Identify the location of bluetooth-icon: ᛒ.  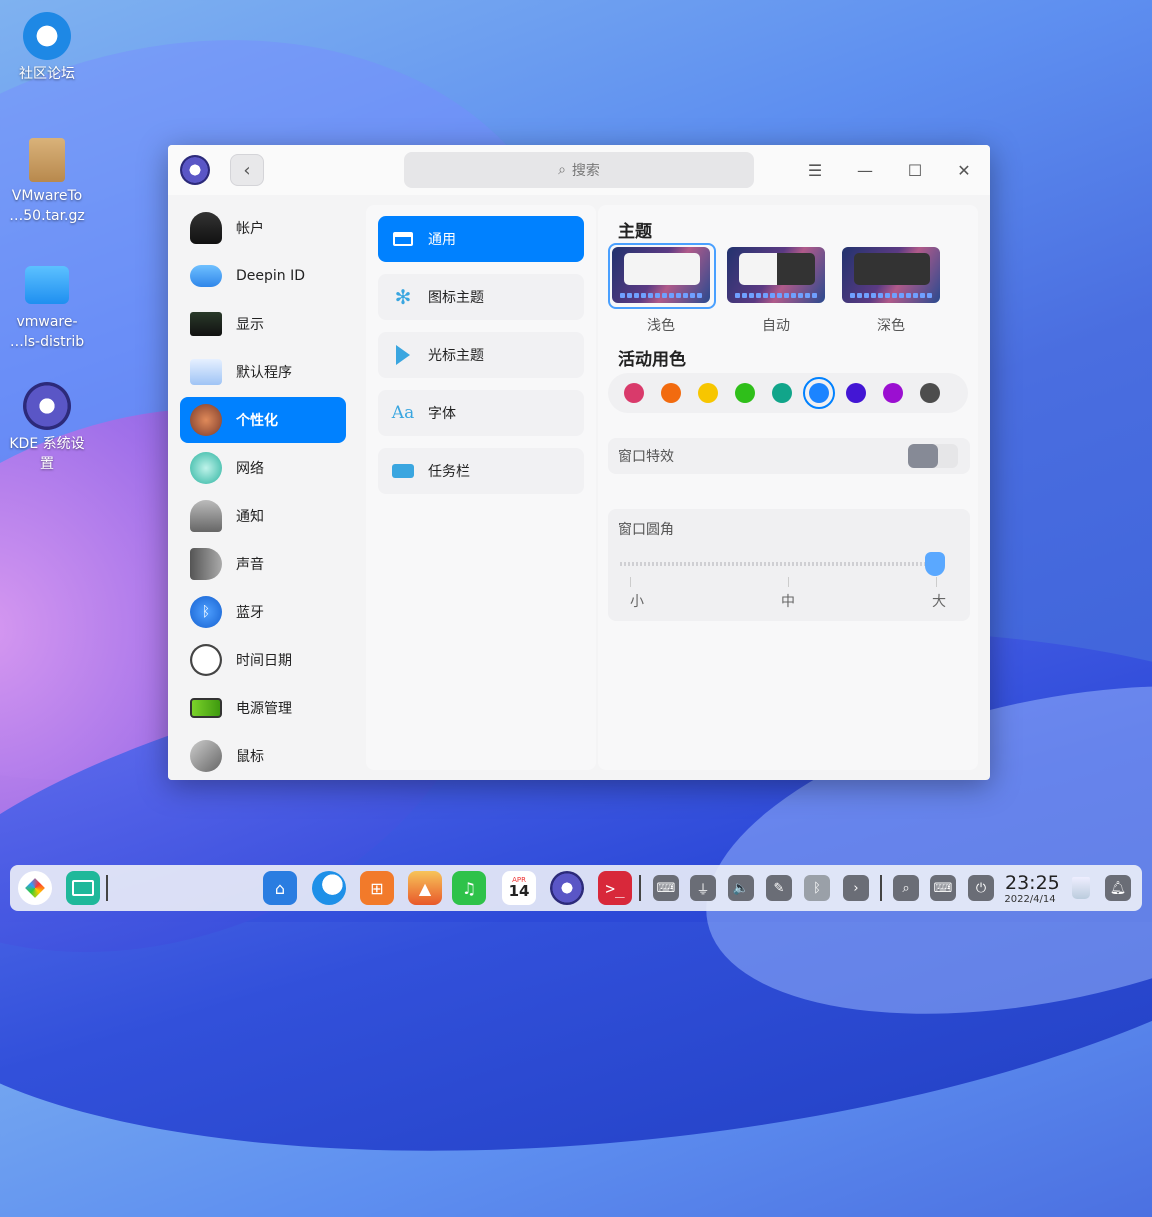
(817, 888).